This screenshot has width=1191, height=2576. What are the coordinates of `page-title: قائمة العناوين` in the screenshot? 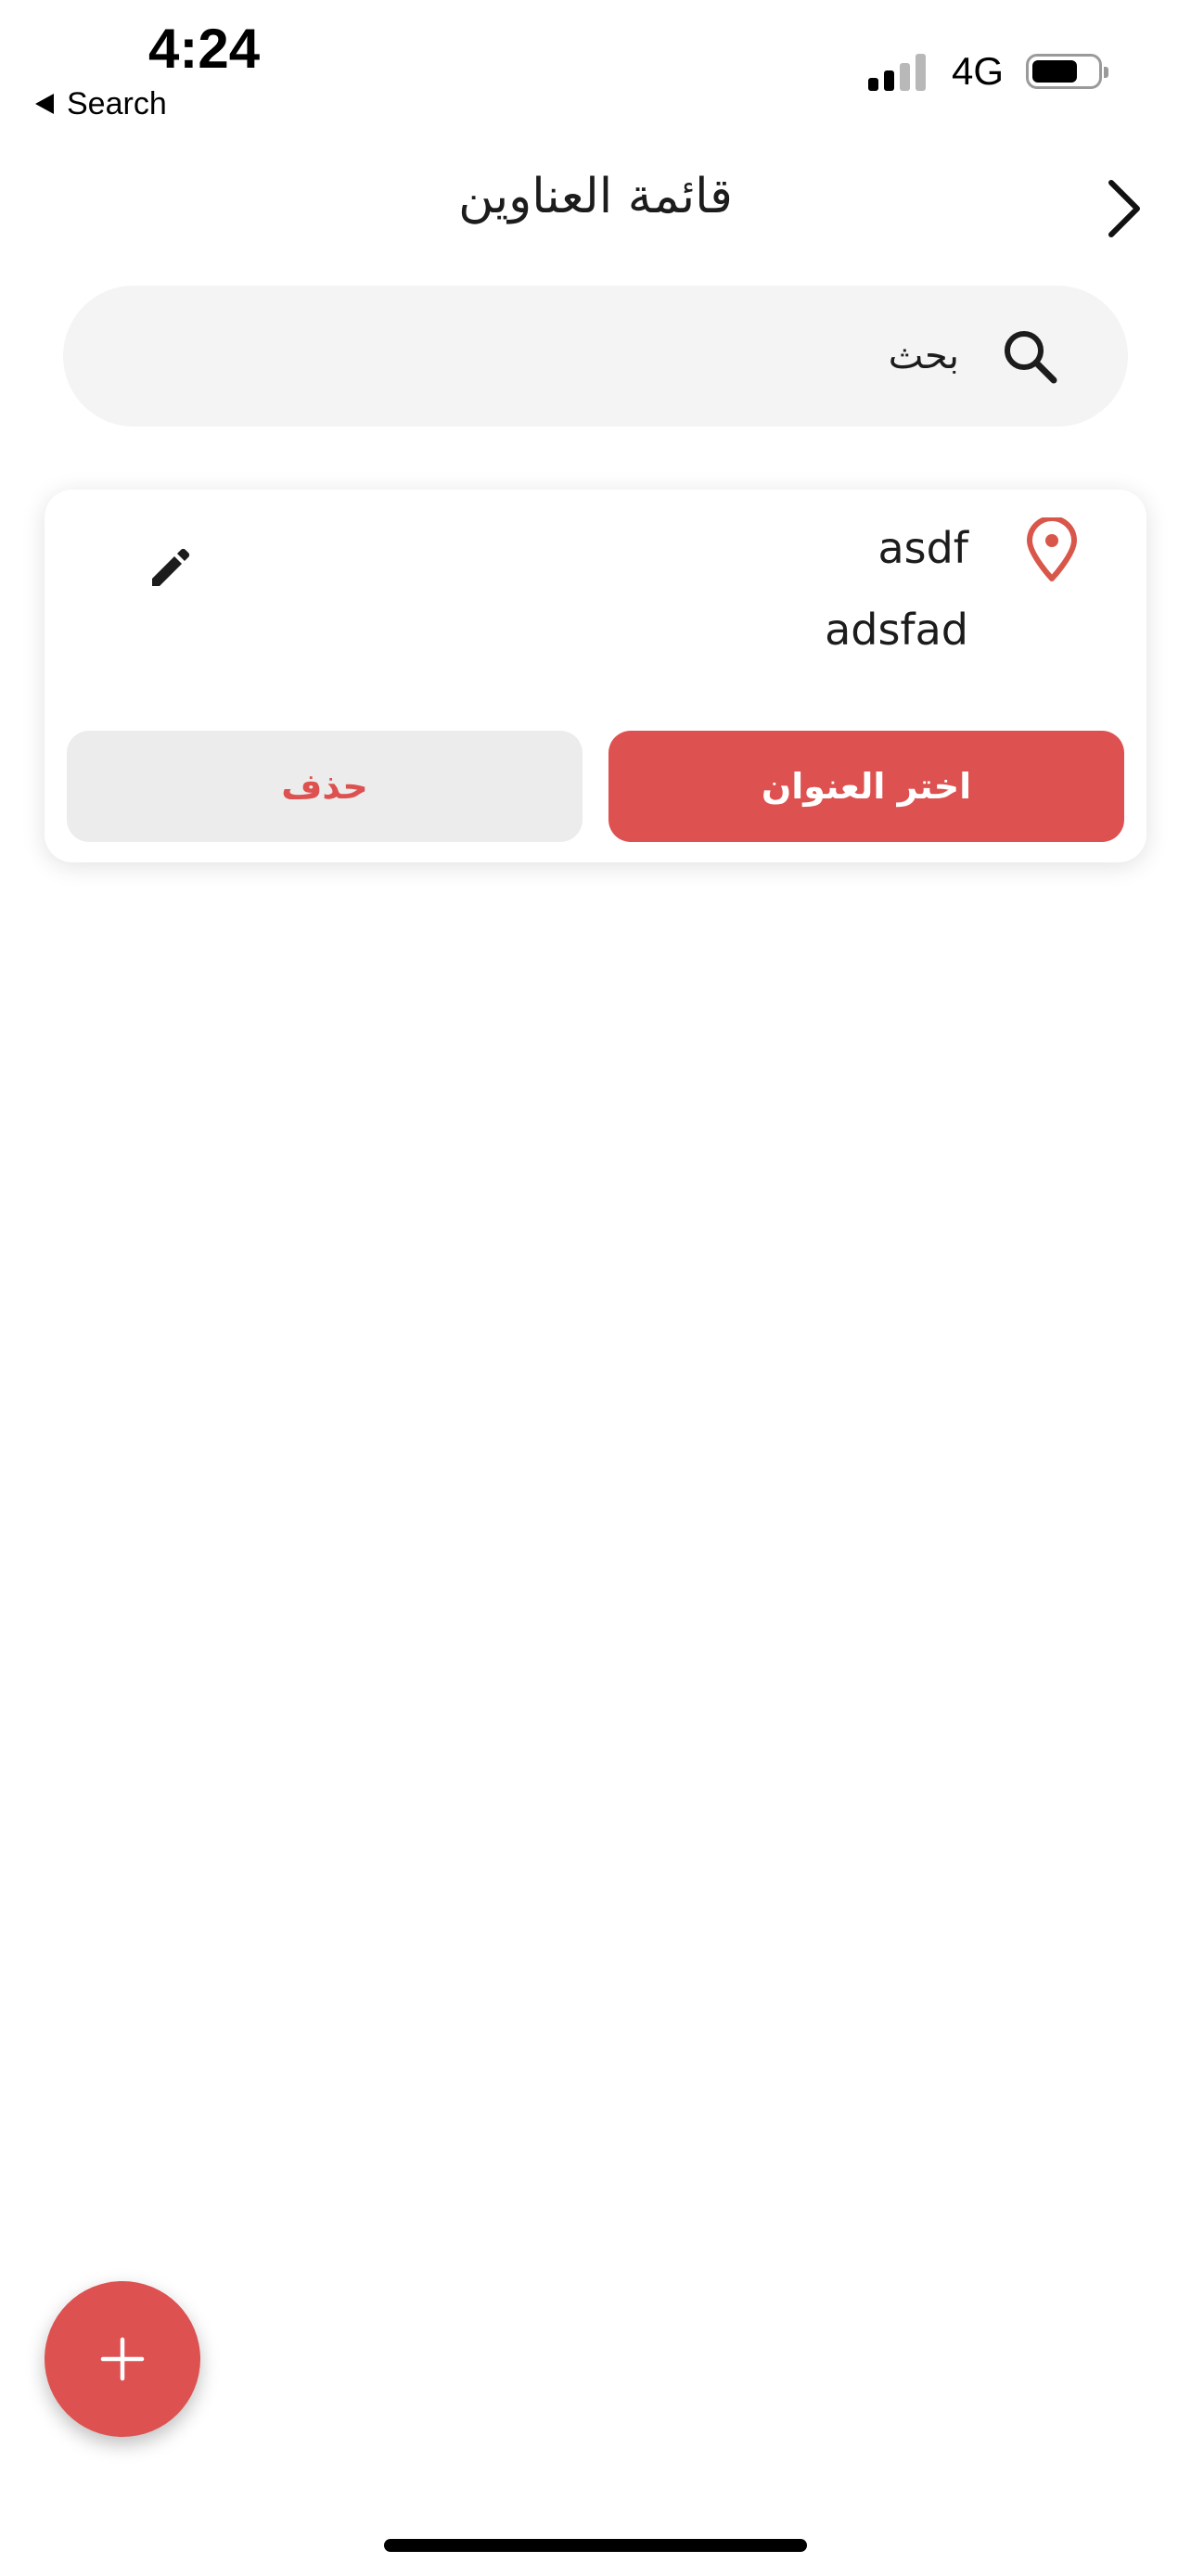 It's located at (595, 196).